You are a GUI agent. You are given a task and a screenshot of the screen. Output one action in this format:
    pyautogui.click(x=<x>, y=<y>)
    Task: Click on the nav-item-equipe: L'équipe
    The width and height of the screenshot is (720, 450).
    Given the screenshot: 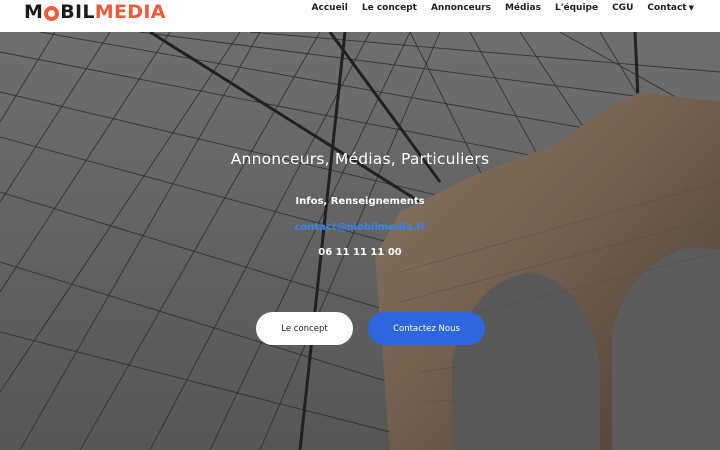 What is the action you would take?
    pyautogui.click(x=576, y=8)
    